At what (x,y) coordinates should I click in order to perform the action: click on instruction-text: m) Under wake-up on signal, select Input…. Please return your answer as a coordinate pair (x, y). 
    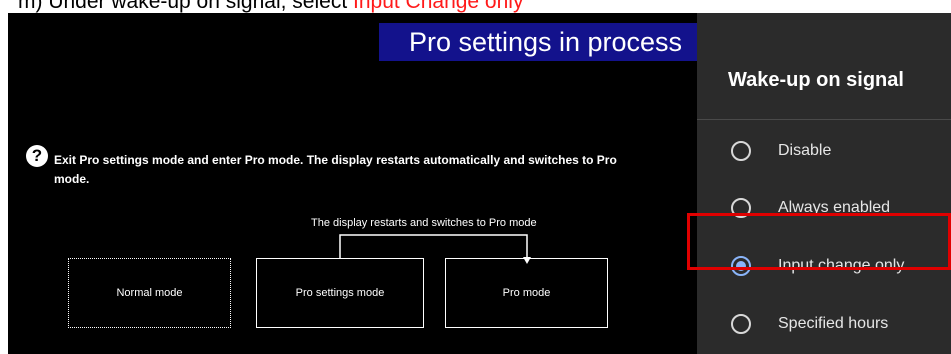
    Looking at the image, I should click on (270, 6).